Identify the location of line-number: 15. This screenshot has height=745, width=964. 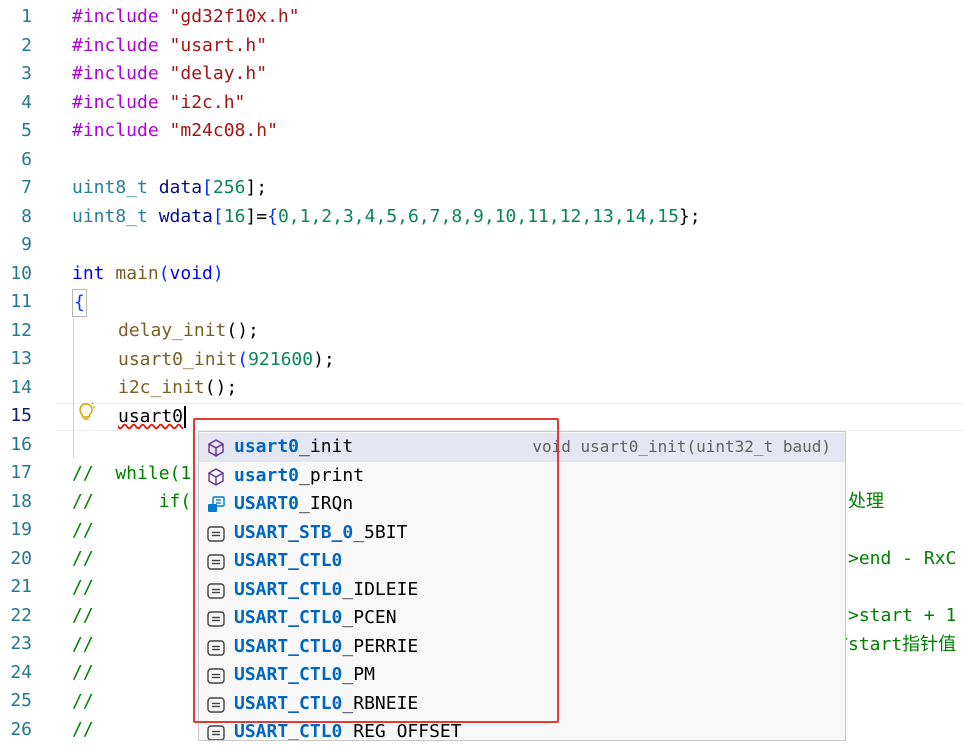
(21, 415).